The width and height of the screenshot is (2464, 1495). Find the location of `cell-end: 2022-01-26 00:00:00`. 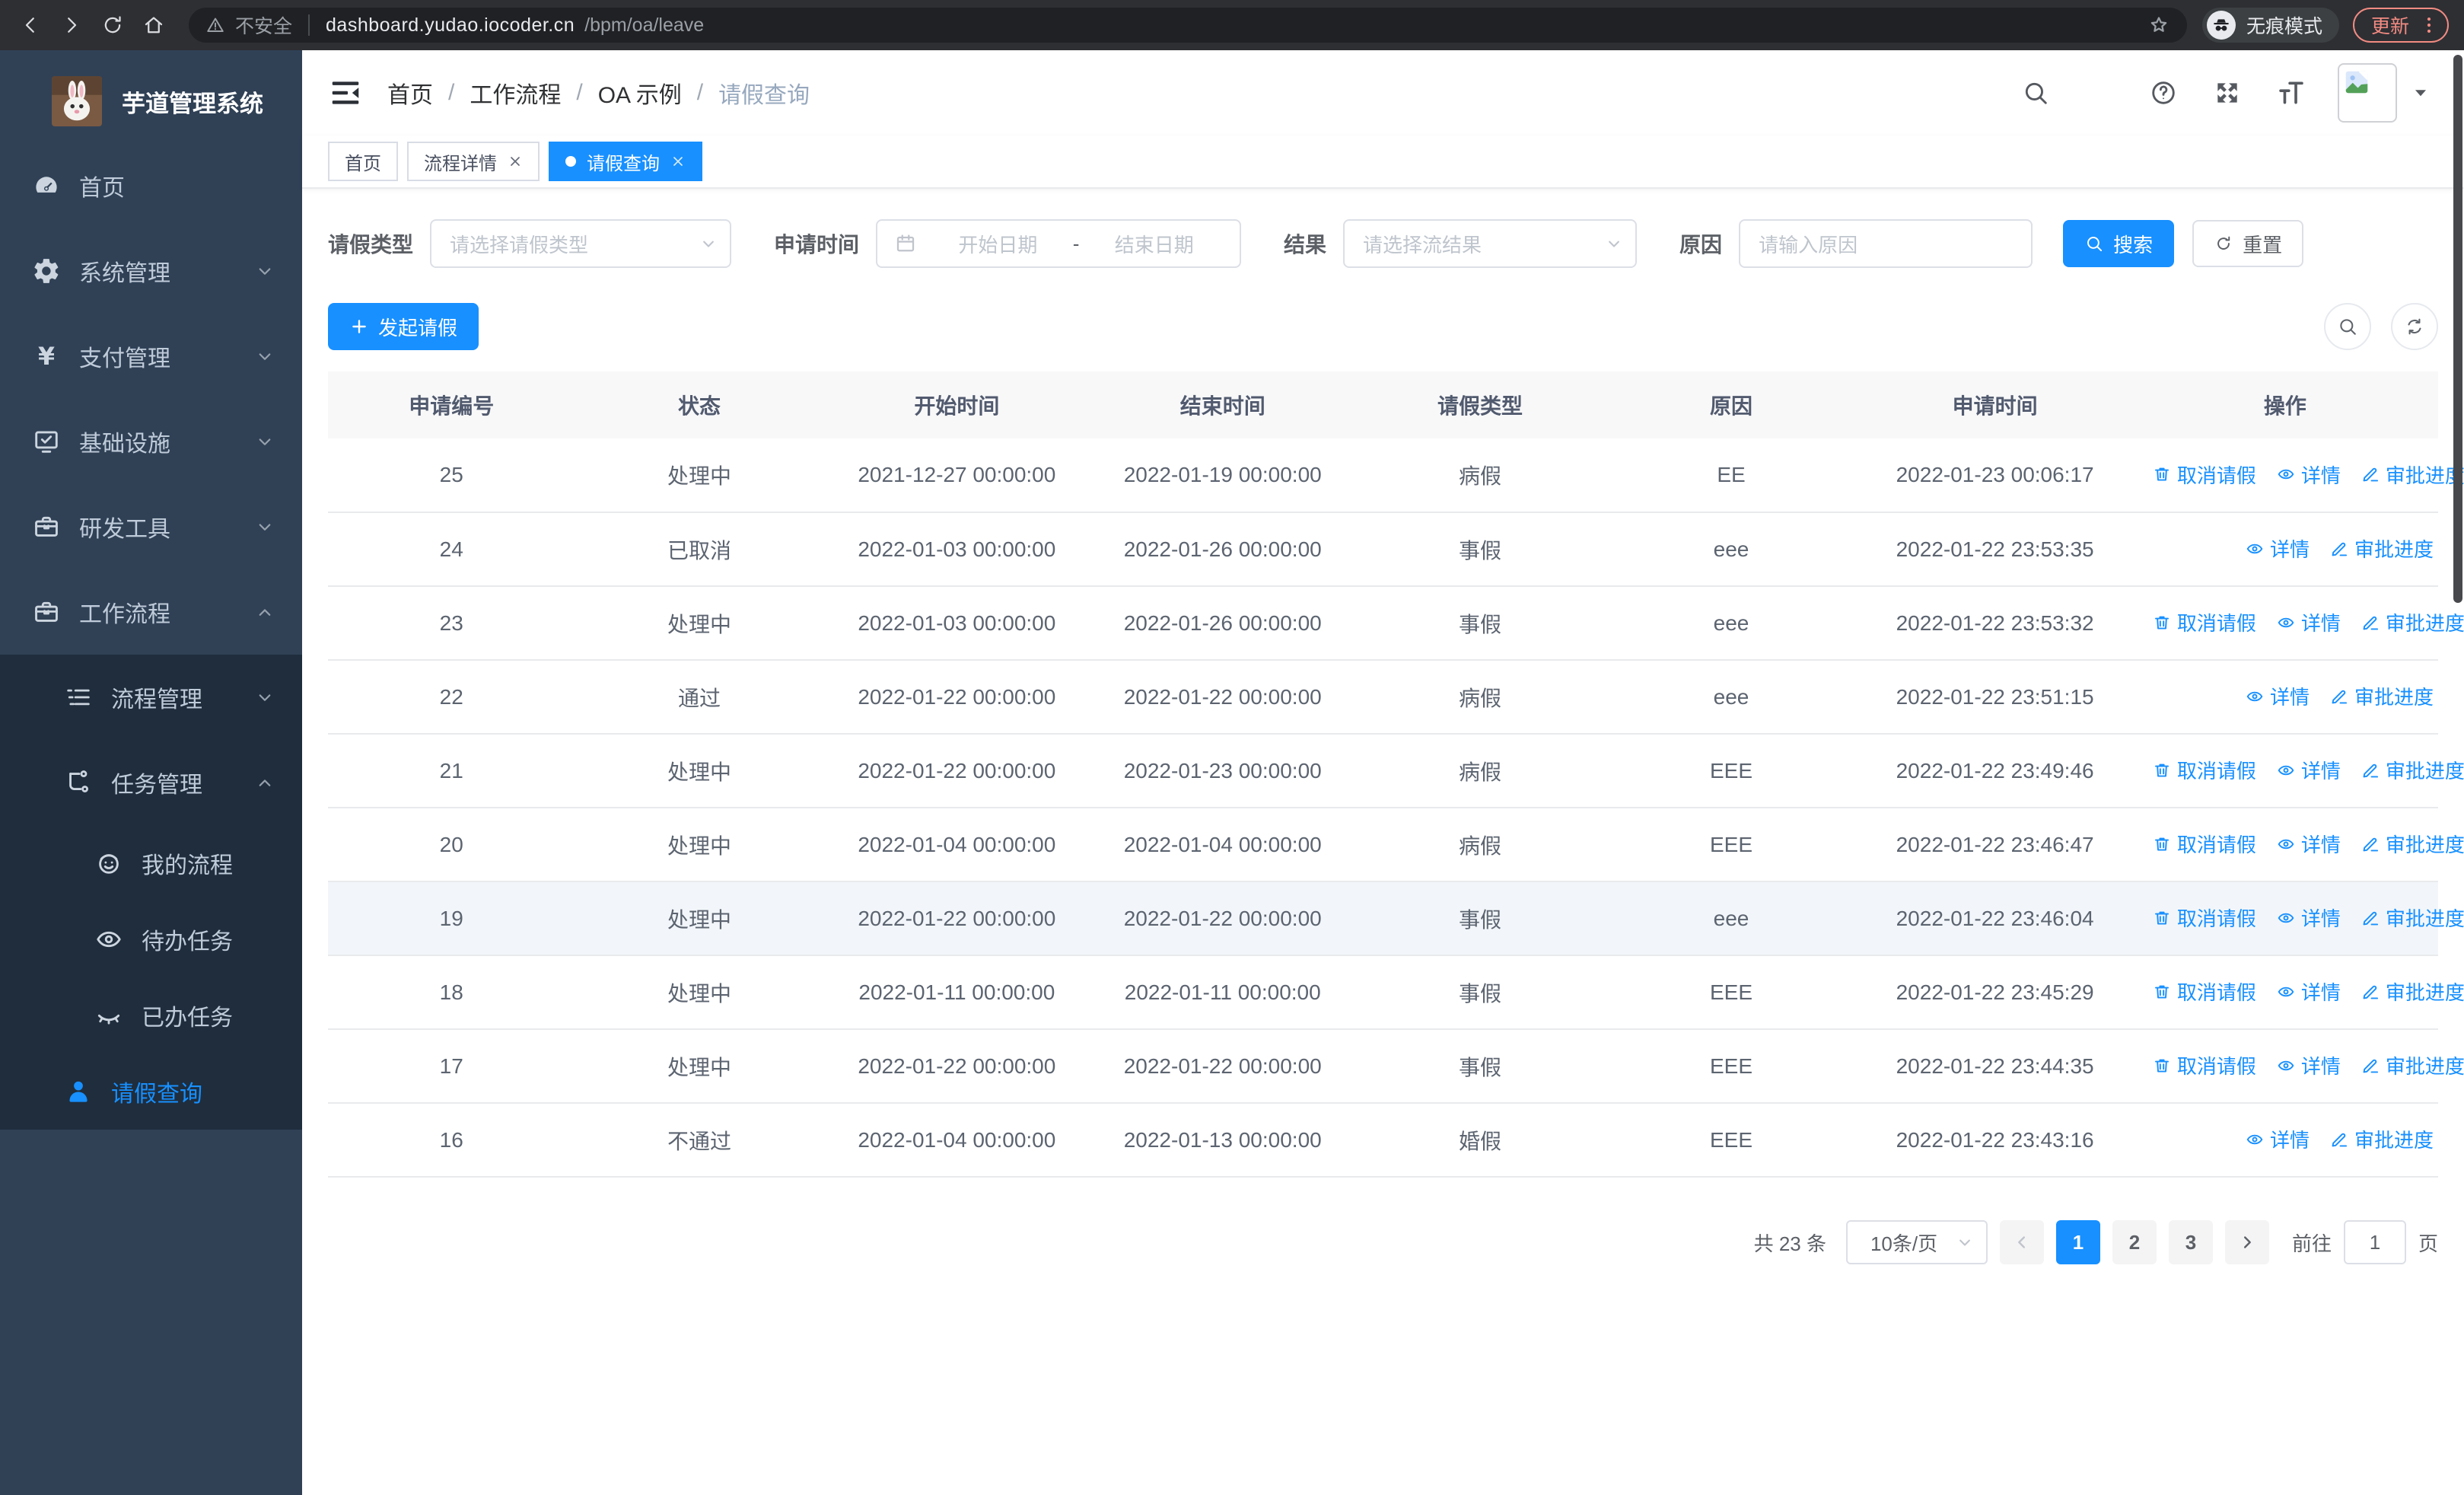

cell-end: 2022-01-26 00:00:00 is located at coordinates (1223, 550).